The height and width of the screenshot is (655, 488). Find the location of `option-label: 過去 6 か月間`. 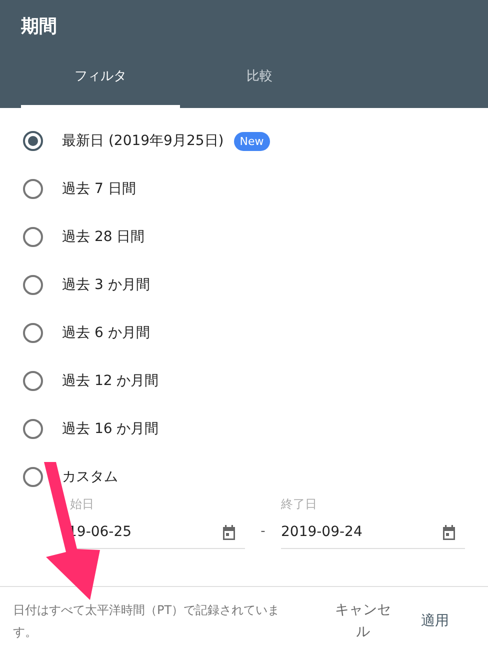

option-label: 過去 6 か月間 is located at coordinates (106, 333).